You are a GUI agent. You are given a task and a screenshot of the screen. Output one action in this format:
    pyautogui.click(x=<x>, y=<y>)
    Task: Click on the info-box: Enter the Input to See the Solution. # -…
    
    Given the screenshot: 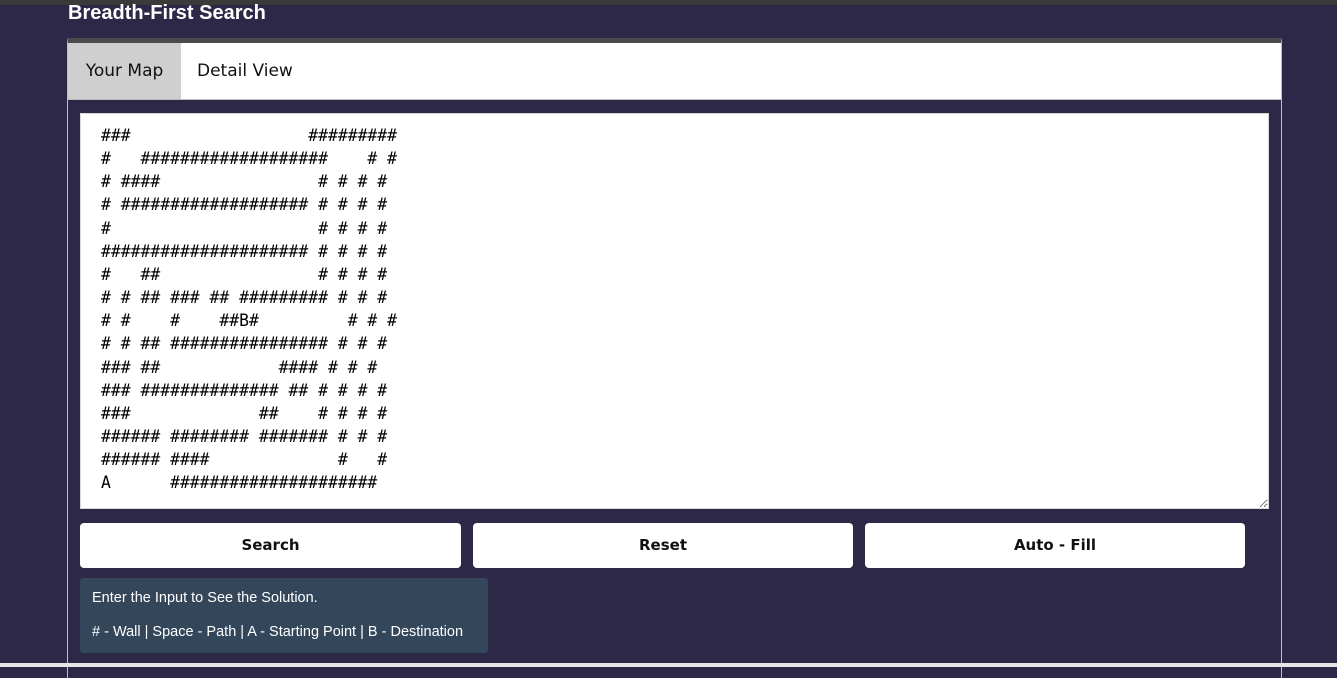 What is the action you would take?
    pyautogui.click(x=284, y=615)
    